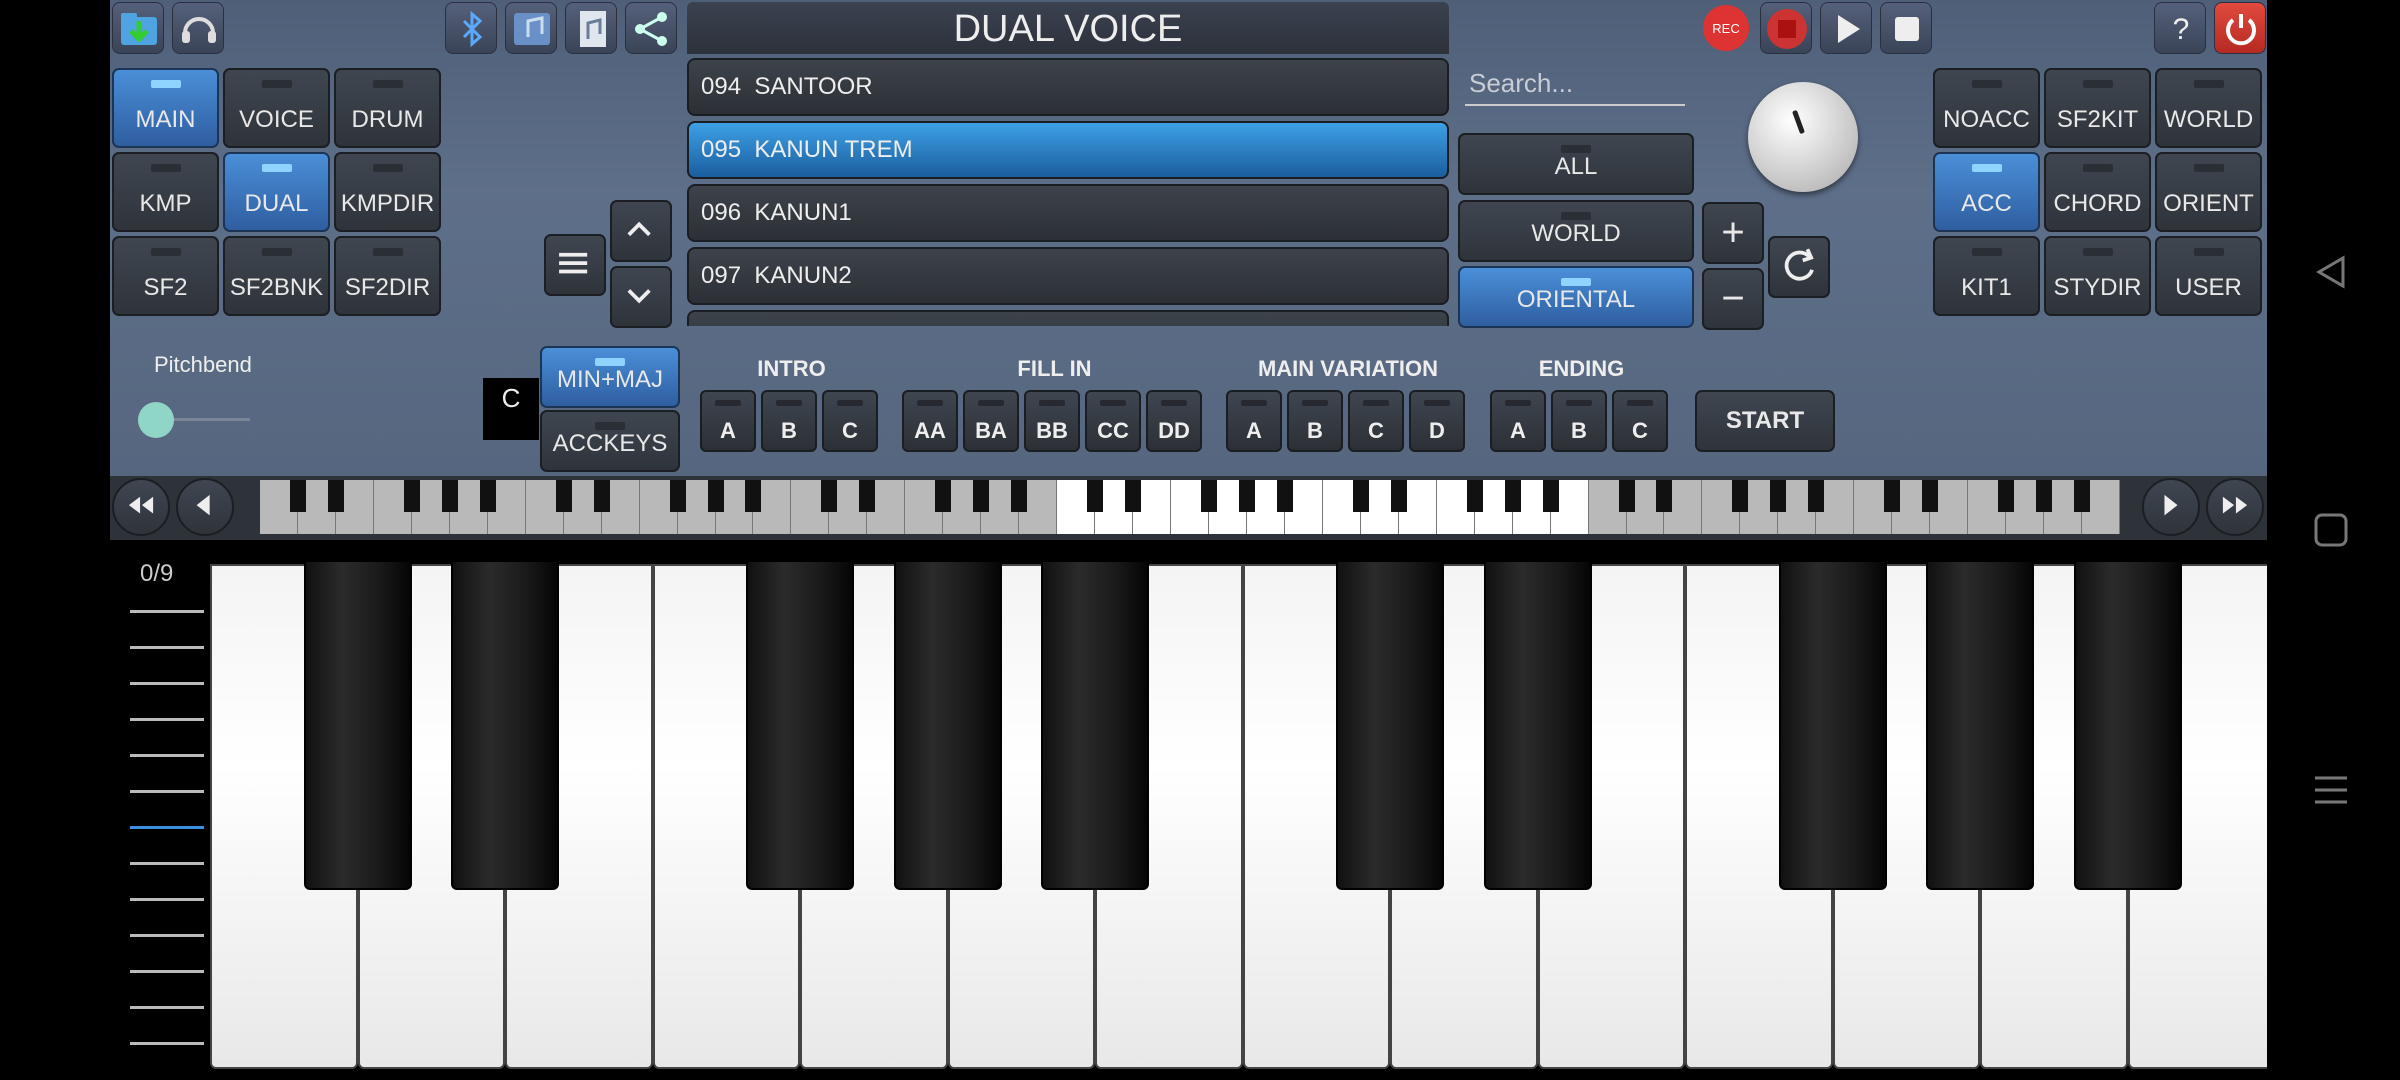  What do you see at coordinates (1052, 421) in the screenshot?
I see `fill-button-bb: BB` at bounding box center [1052, 421].